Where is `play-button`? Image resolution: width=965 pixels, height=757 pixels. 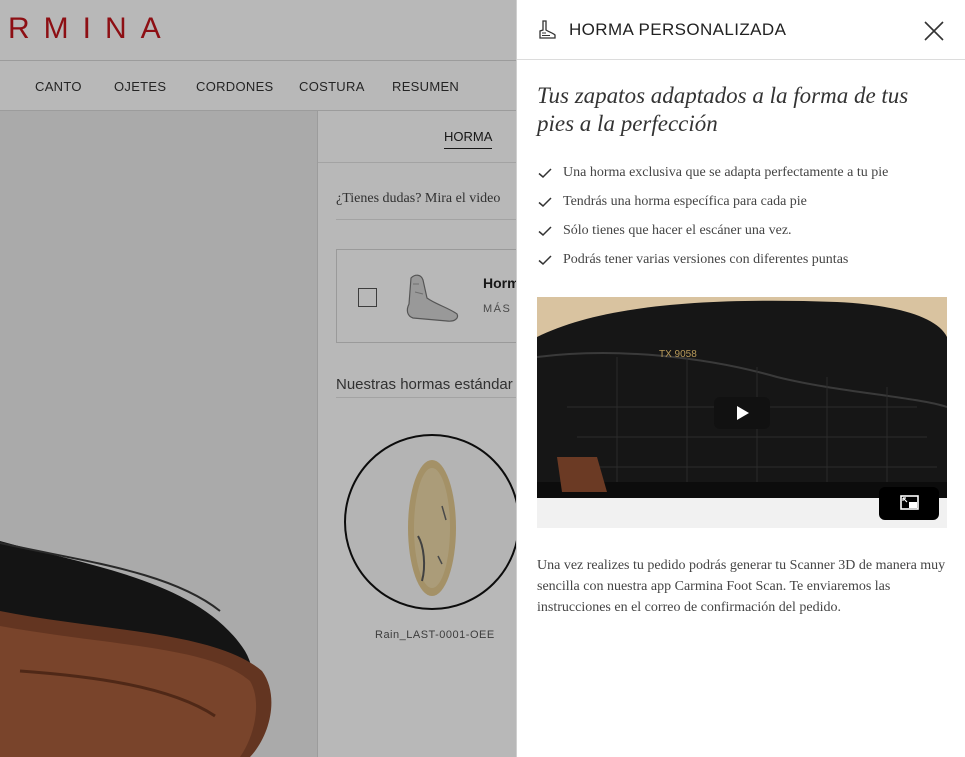 play-button is located at coordinates (742, 413).